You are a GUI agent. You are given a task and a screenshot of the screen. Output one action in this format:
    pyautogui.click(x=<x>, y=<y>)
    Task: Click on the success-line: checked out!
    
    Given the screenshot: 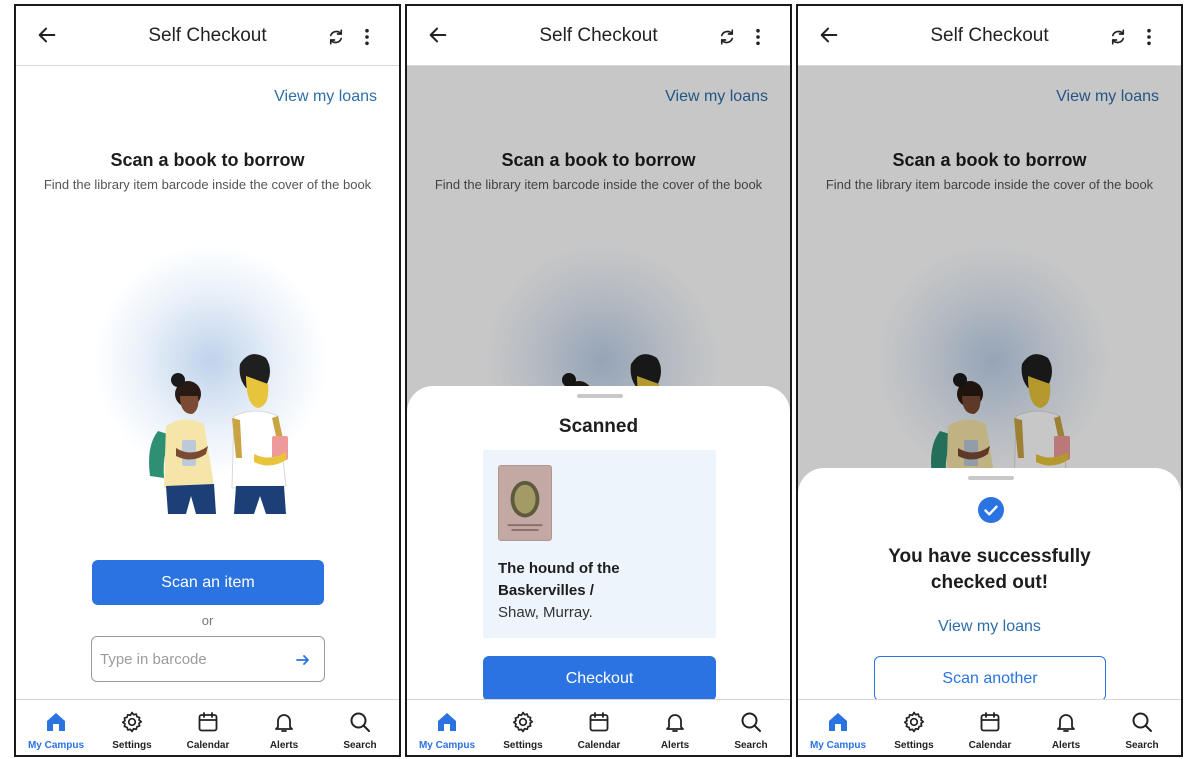 What is the action you would take?
    pyautogui.click(x=989, y=582)
    